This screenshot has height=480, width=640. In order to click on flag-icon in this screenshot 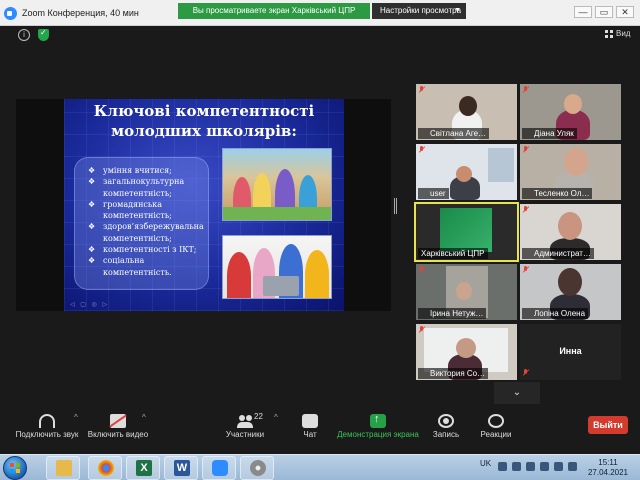, I will do `click(530, 466)`.